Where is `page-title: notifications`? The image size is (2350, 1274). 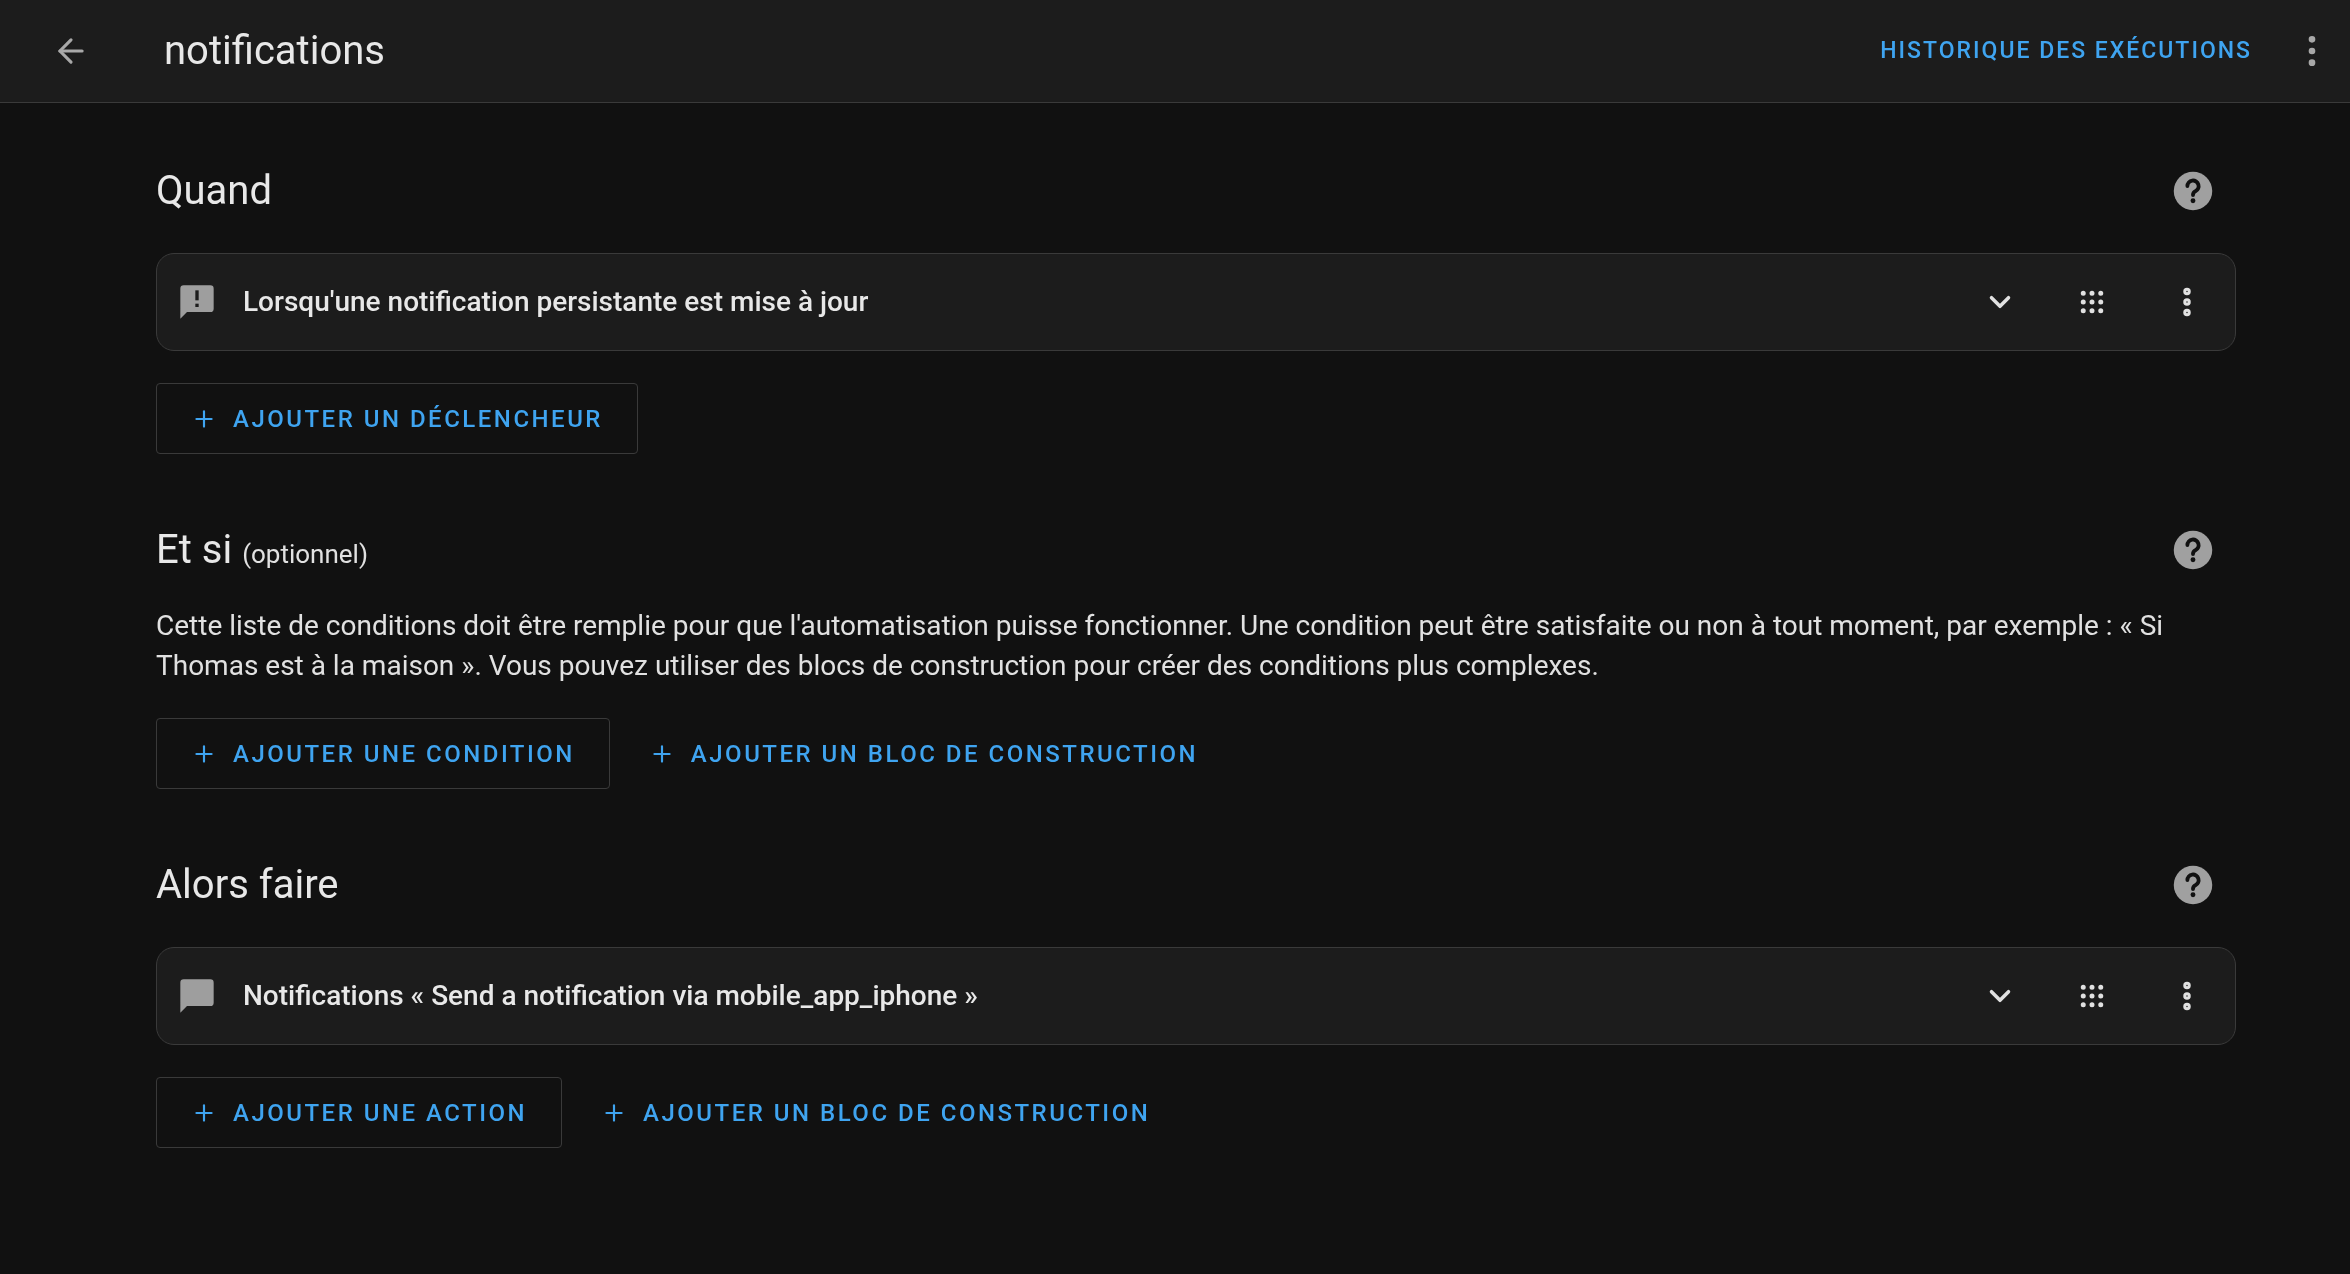
page-title: notifications is located at coordinates (274, 51).